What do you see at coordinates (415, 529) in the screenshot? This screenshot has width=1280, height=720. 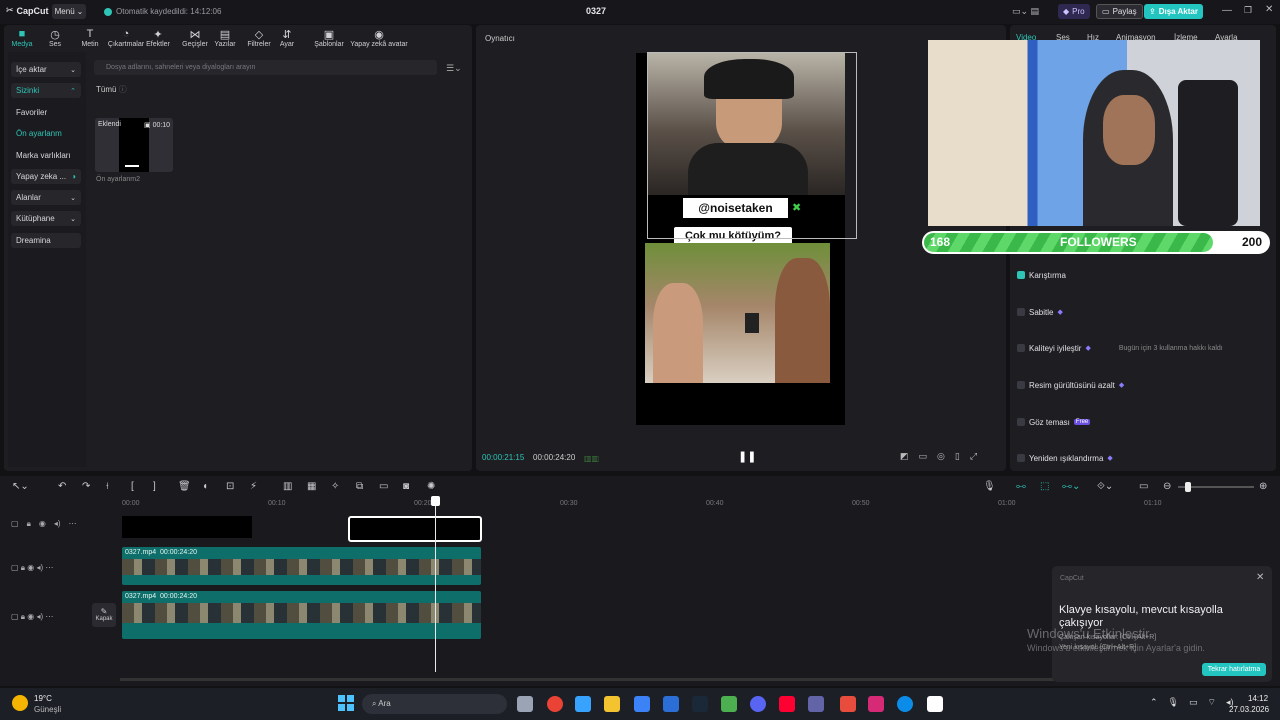 I see `clip-selected` at bounding box center [415, 529].